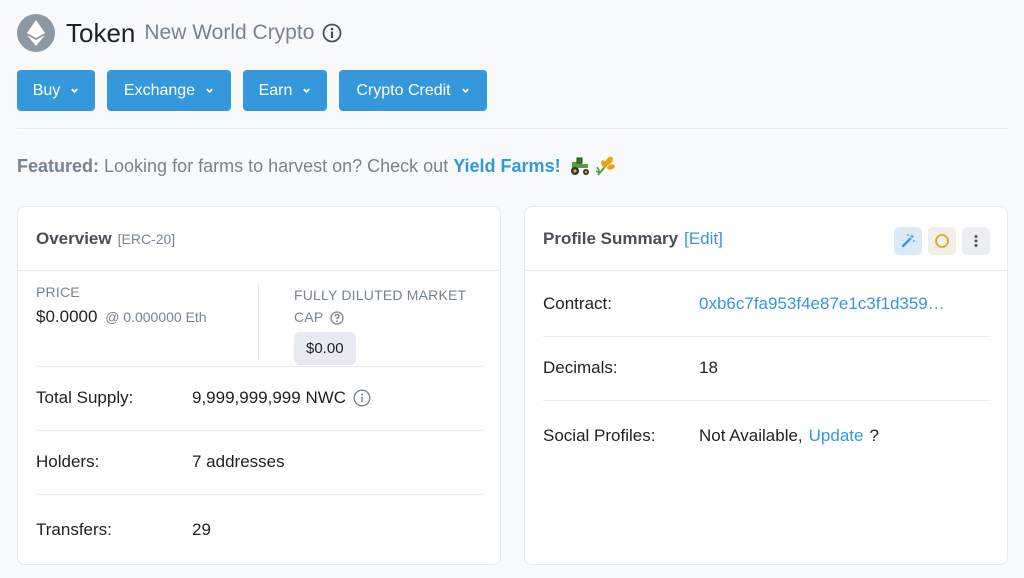  I want to click on status-circle-icon, so click(942, 241).